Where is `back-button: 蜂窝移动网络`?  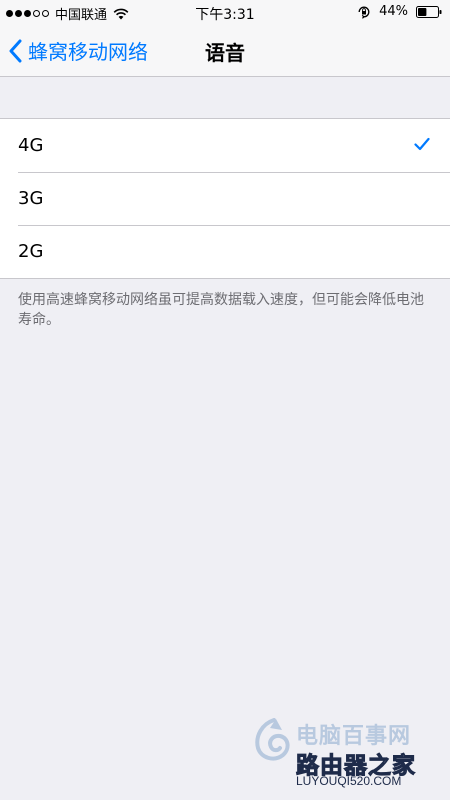 back-button: 蜂窝移动网络 is located at coordinates (78, 50).